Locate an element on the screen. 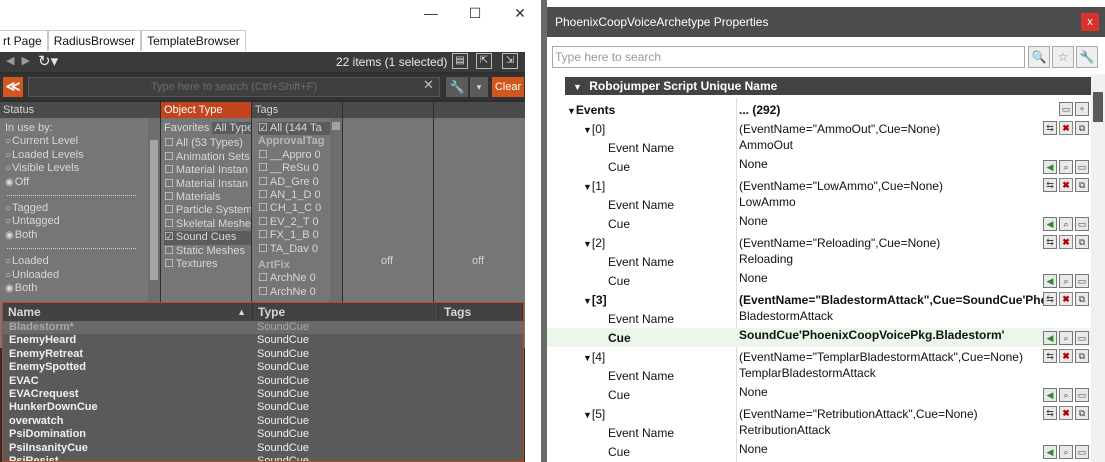 Image resolution: width=1105 pixels, height=462 pixels. tab-radius-browser: RadiusBrowser is located at coordinates (94, 40).